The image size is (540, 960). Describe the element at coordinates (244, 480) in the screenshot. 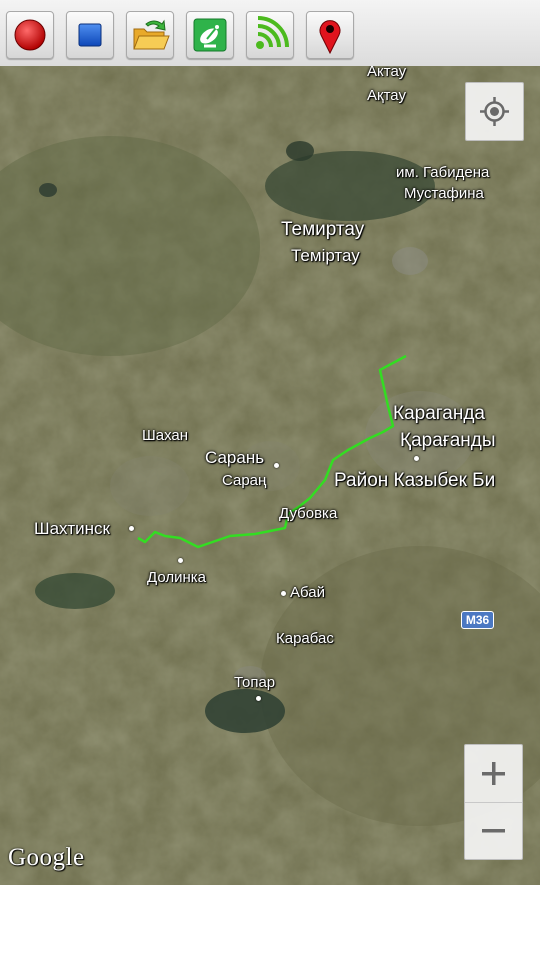

I see `place-label-saran-kz: Сараң` at that location.